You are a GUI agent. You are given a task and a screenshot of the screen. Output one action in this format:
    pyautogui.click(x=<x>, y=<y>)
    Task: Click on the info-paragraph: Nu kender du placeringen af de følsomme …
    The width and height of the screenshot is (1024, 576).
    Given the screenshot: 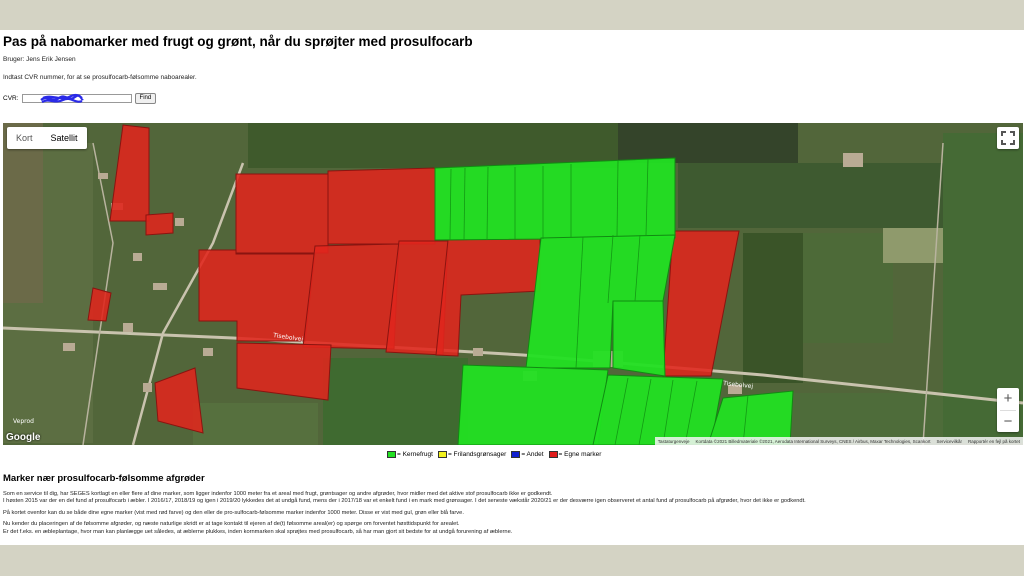 What is the action you would take?
    pyautogui.click(x=231, y=524)
    